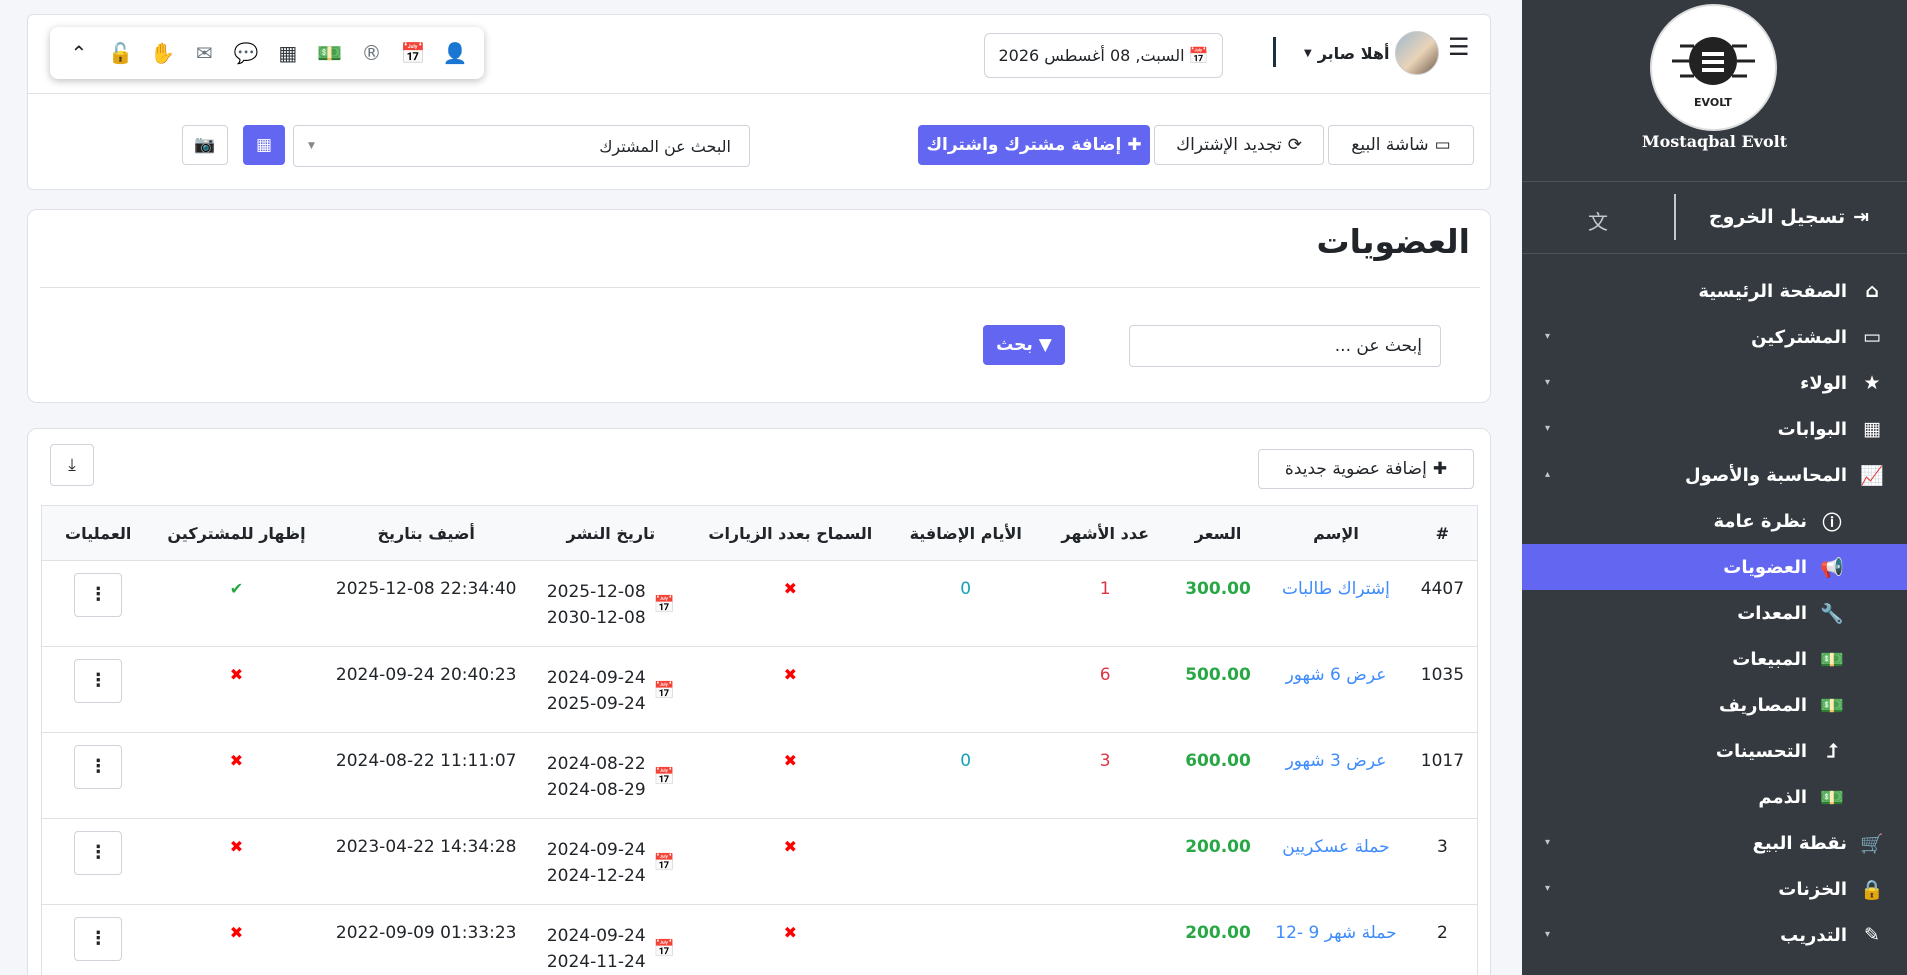 The width and height of the screenshot is (1907, 975). I want to click on sidebar-item: 🛒 نقطة البيع ▾, so click(1714, 843).